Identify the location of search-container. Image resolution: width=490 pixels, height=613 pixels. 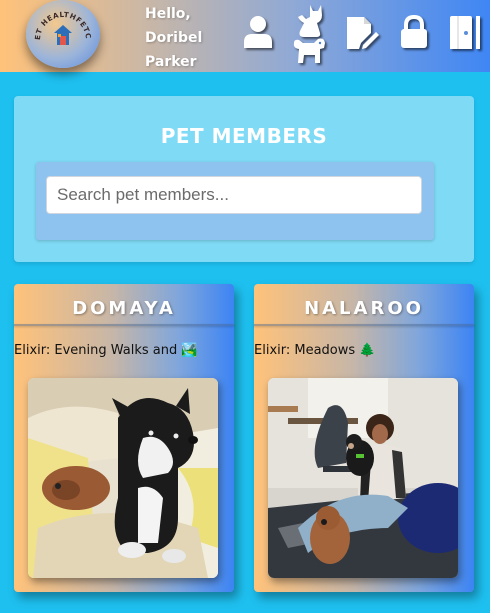
(235, 201).